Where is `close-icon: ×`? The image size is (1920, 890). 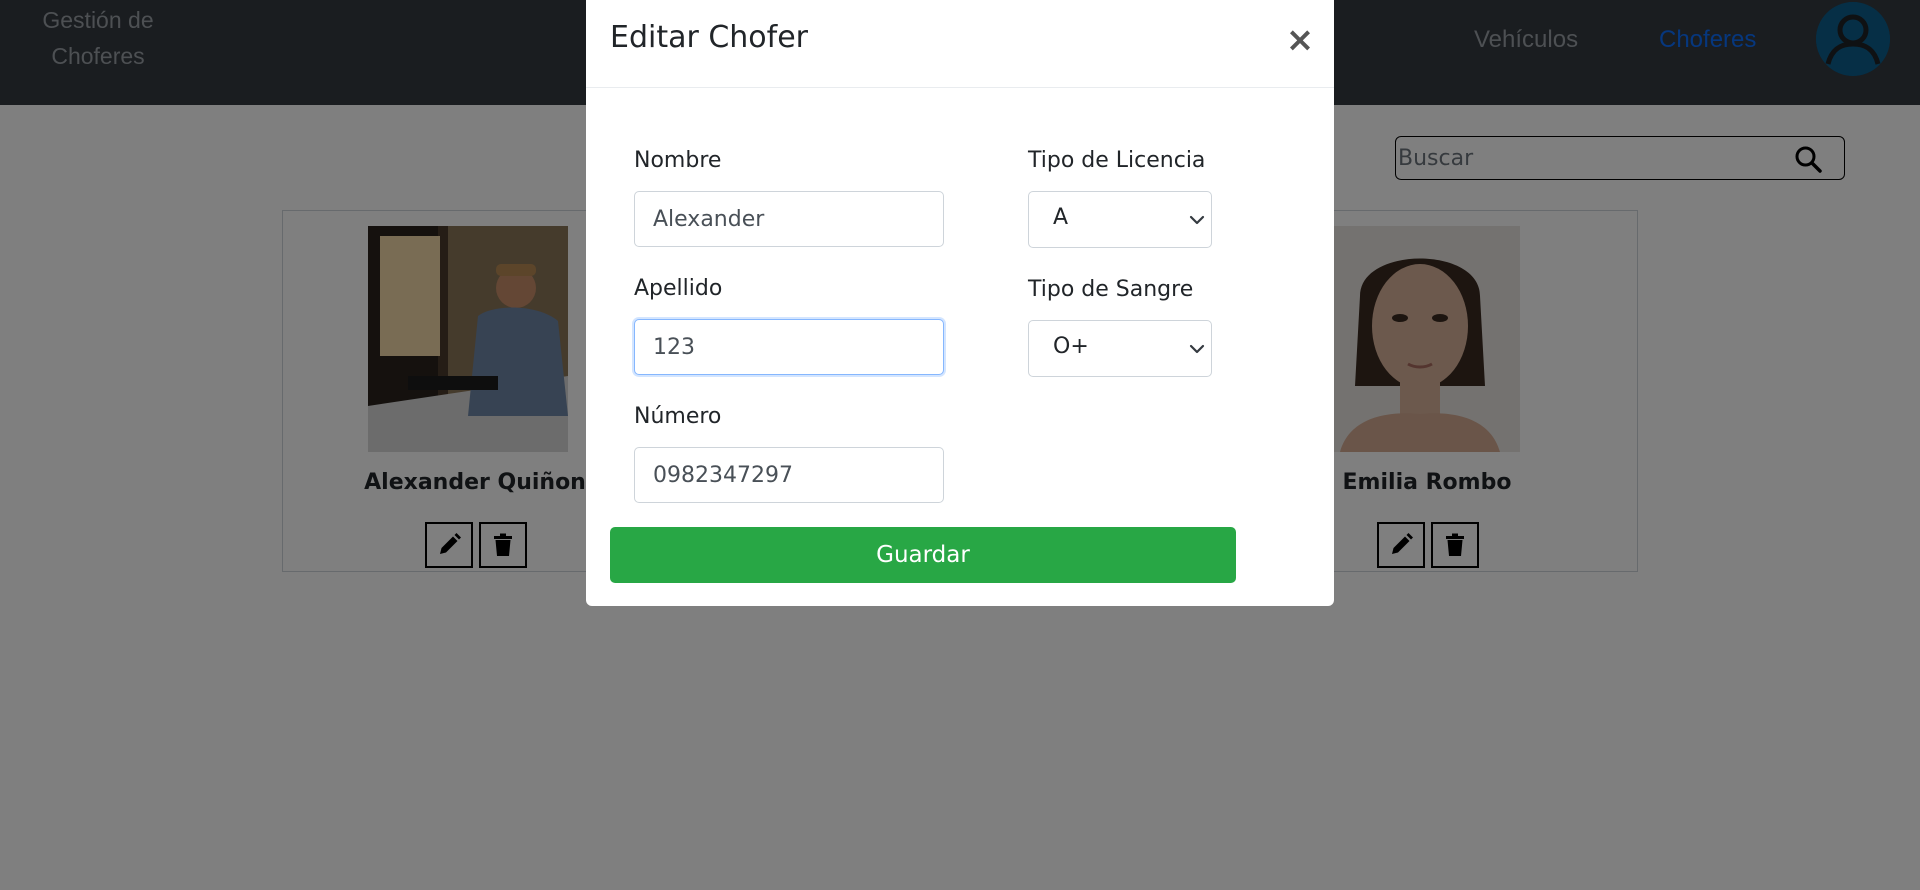
close-icon: × is located at coordinates (1300, 40).